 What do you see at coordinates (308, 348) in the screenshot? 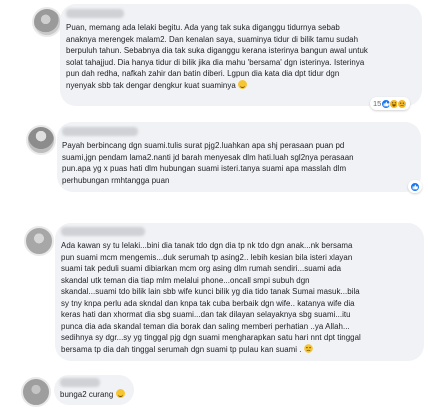
I see `sad-face-emoji-icon` at bounding box center [308, 348].